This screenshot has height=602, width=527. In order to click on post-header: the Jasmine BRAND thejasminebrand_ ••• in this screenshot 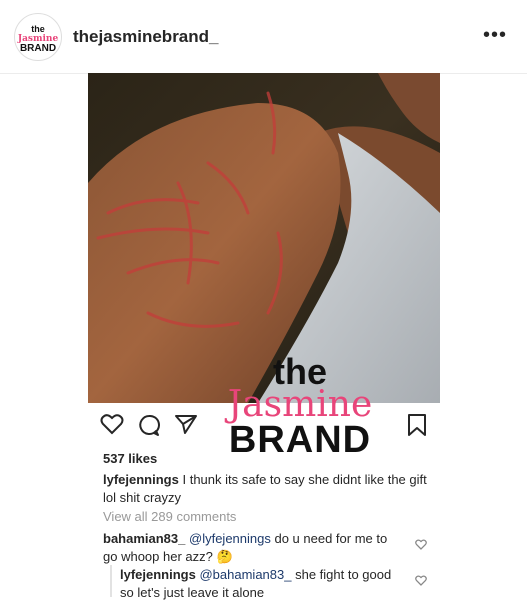, I will do `click(263, 37)`.